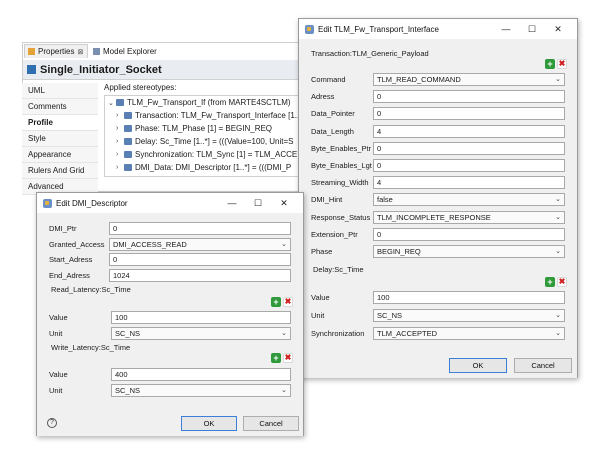  I want to click on element-title: Single_Initiator_Socket, so click(101, 69).